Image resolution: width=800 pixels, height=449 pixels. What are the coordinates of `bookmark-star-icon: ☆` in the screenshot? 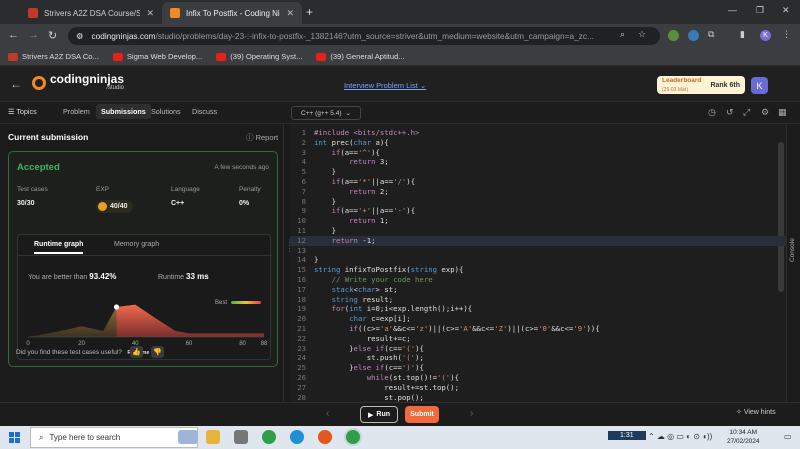 It's located at (642, 34).